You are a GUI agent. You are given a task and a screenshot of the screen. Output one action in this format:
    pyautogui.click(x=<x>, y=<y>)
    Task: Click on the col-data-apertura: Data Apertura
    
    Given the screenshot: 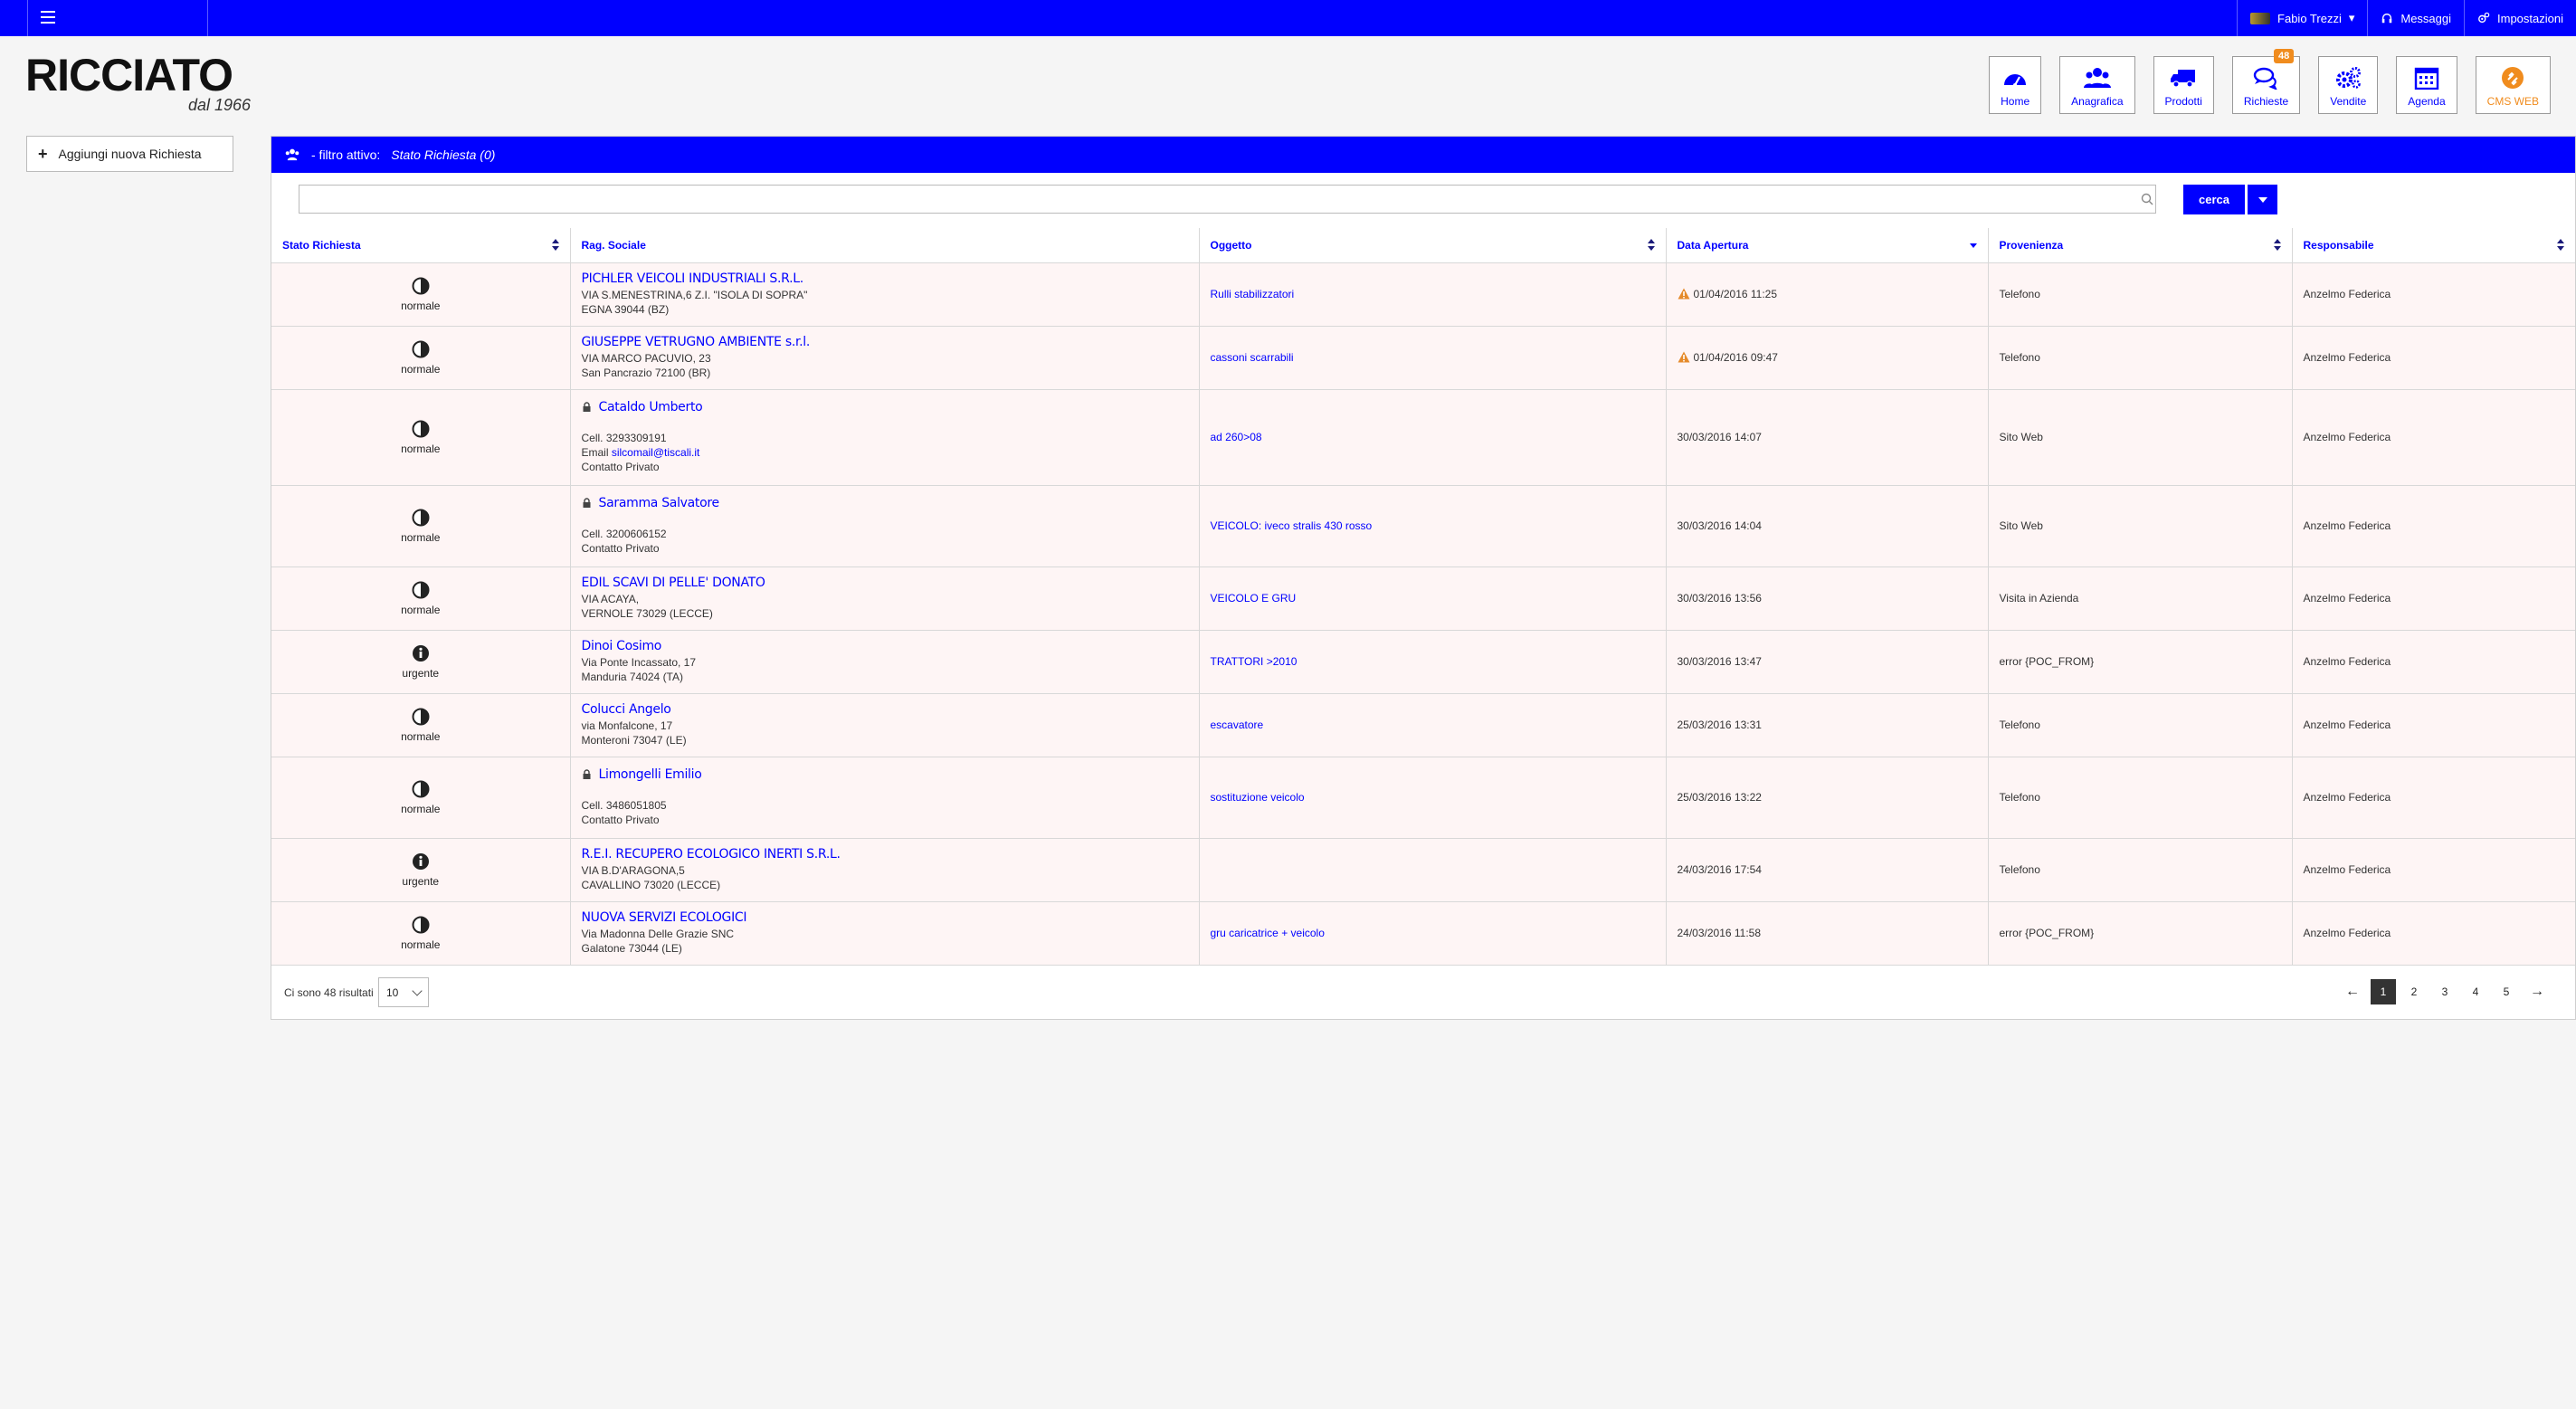 What is the action you would take?
    pyautogui.click(x=1827, y=245)
    